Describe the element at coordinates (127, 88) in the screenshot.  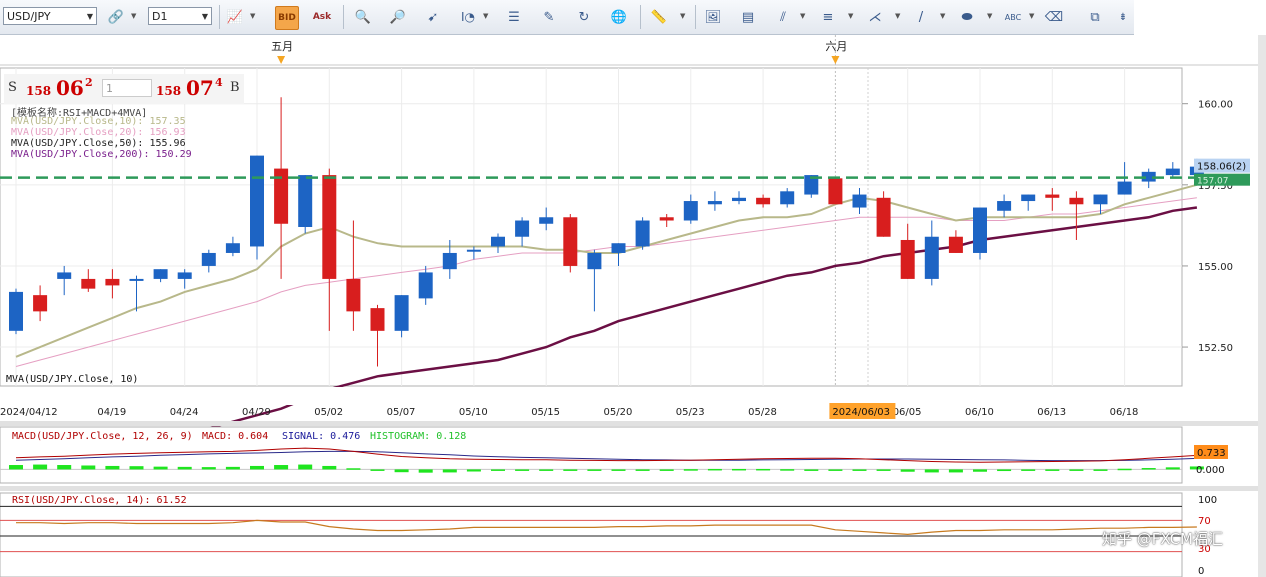
I see `lot-input: 1` at that location.